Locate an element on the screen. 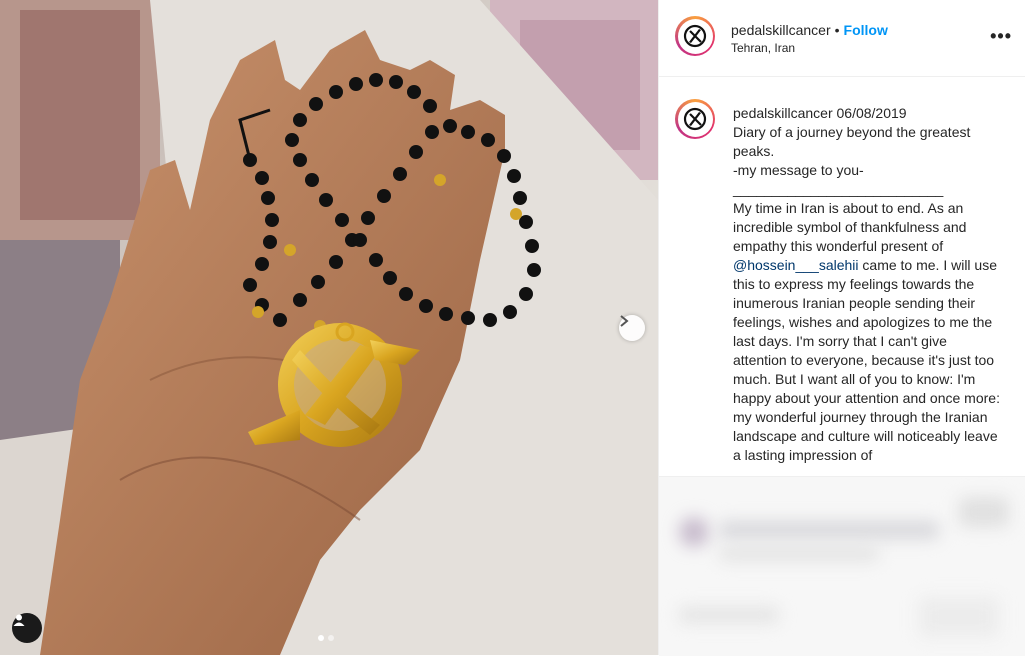 This screenshot has width=1025, height=656. blurred-comments-area is located at coordinates (842, 566).